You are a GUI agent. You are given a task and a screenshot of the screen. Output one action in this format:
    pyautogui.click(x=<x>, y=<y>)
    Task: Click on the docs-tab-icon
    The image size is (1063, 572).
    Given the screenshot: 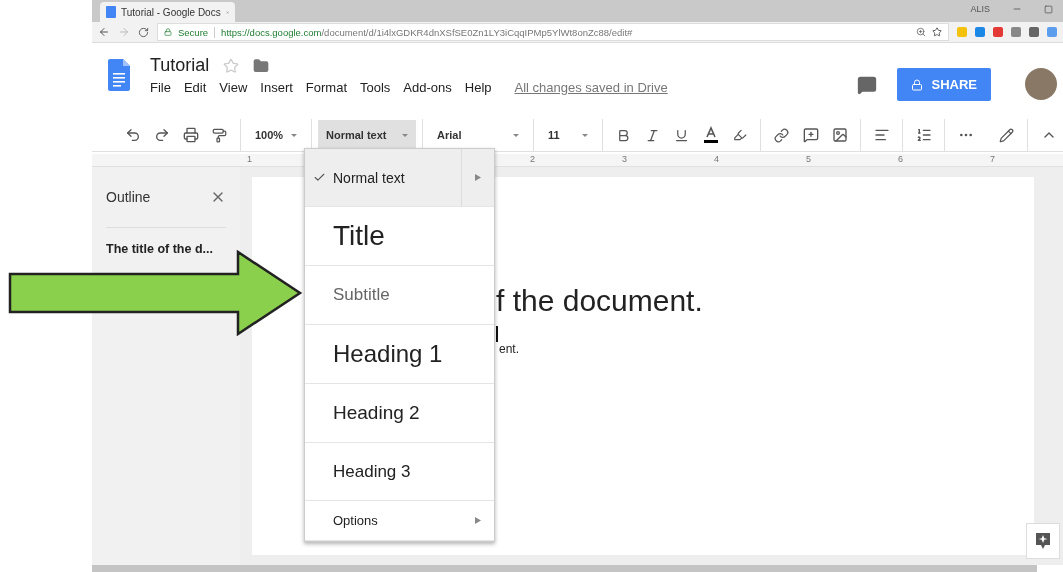 What is the action you would take?
    pyautogui.click(x=111, y=12)
    